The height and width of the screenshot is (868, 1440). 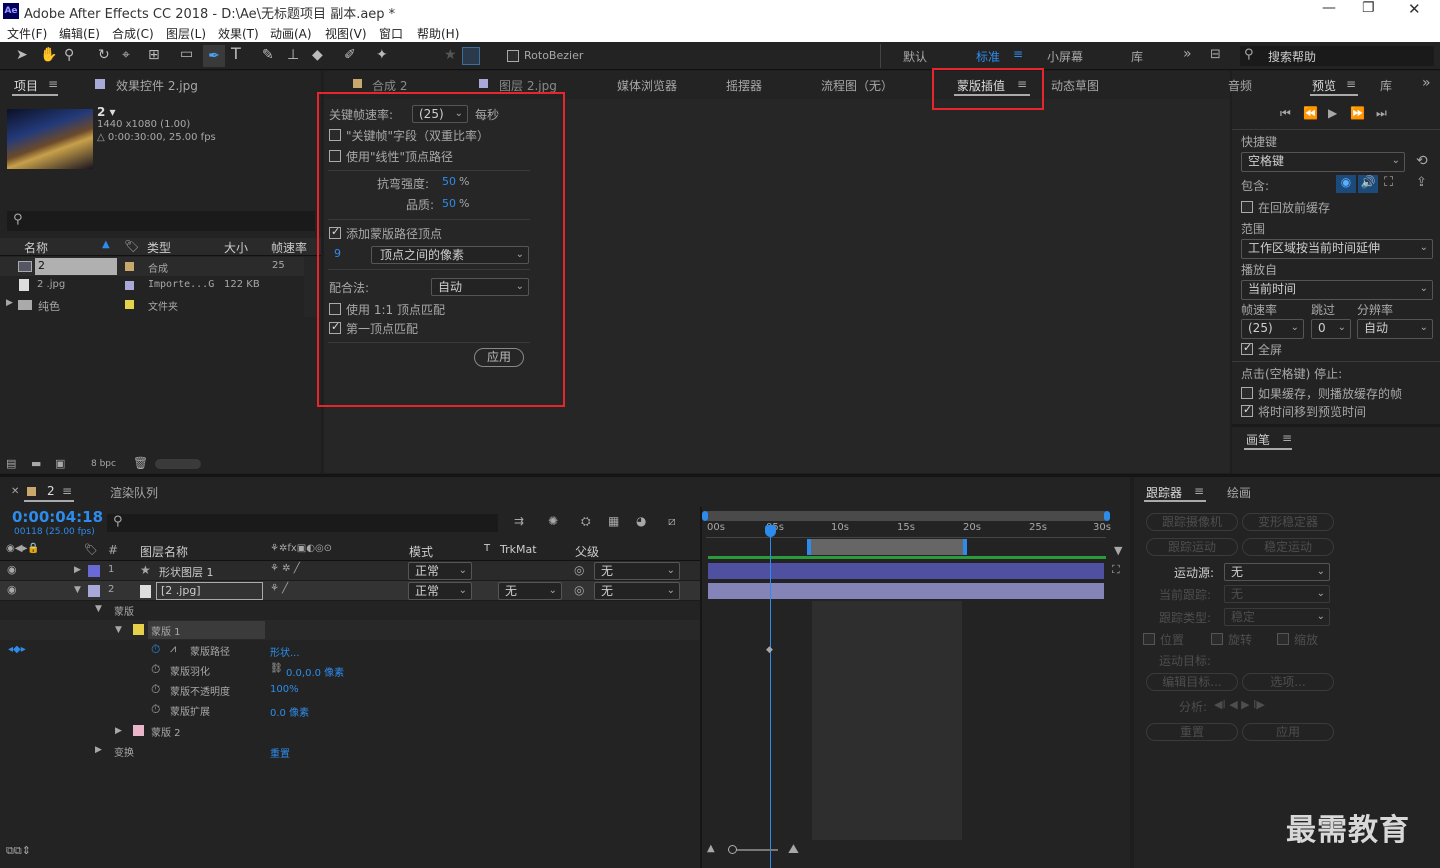 What do you see at coordinates (1287, 438) in the screenshot?
I see `brush-menu-icon: ≡` at bounding box center [1287, 438].